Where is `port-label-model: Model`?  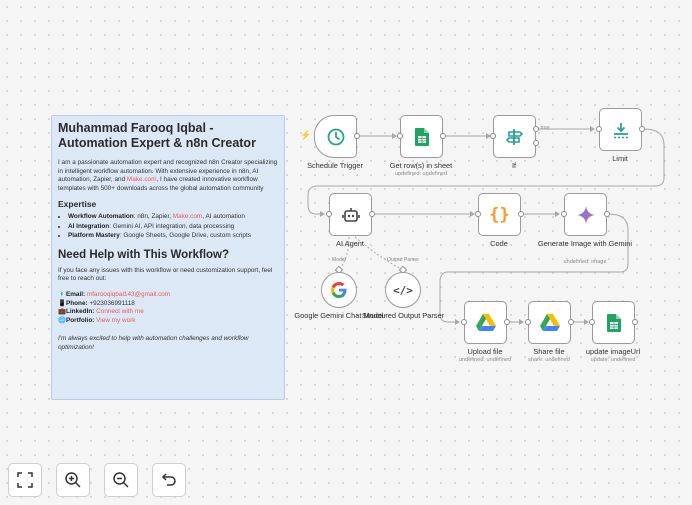 port-label-model: Model is located at coordinates (339, 260).